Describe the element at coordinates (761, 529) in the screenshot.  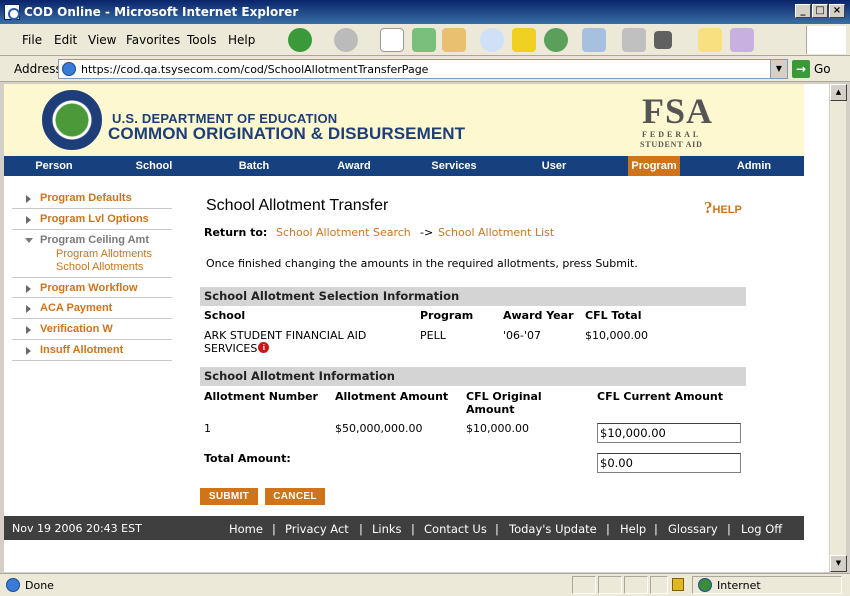
I see `footer-log-off-link: Log Off` at that location.